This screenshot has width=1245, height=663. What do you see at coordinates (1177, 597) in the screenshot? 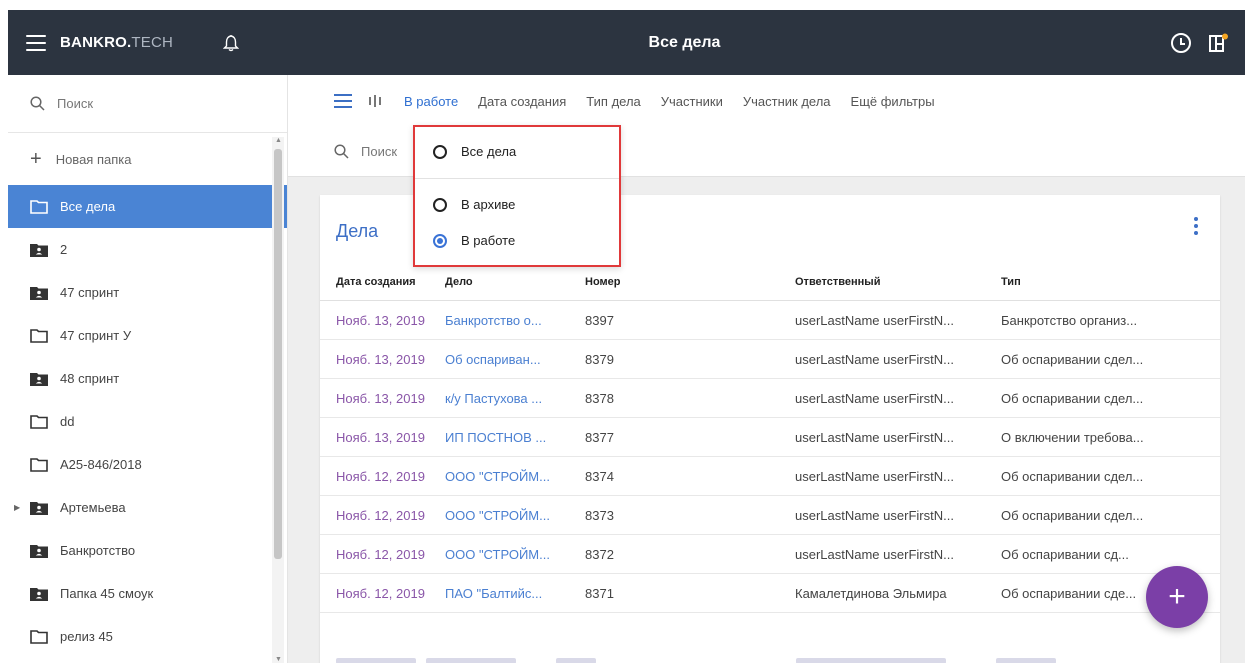
I see `add-case-button: +` at bounding box center [1177, 597].